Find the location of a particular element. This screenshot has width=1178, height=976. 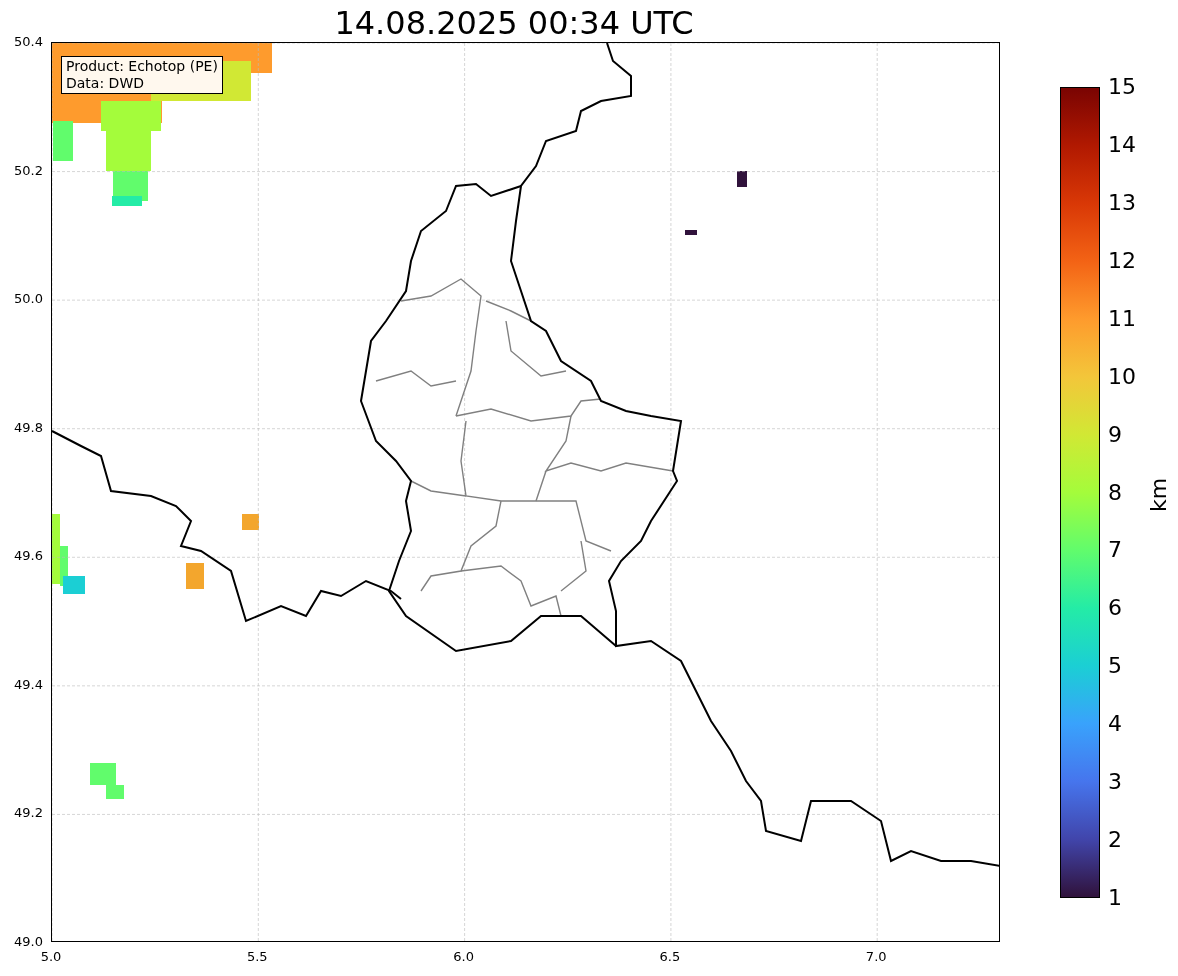

y-tick-label: 49.2 is located at coordinates (28, 813).